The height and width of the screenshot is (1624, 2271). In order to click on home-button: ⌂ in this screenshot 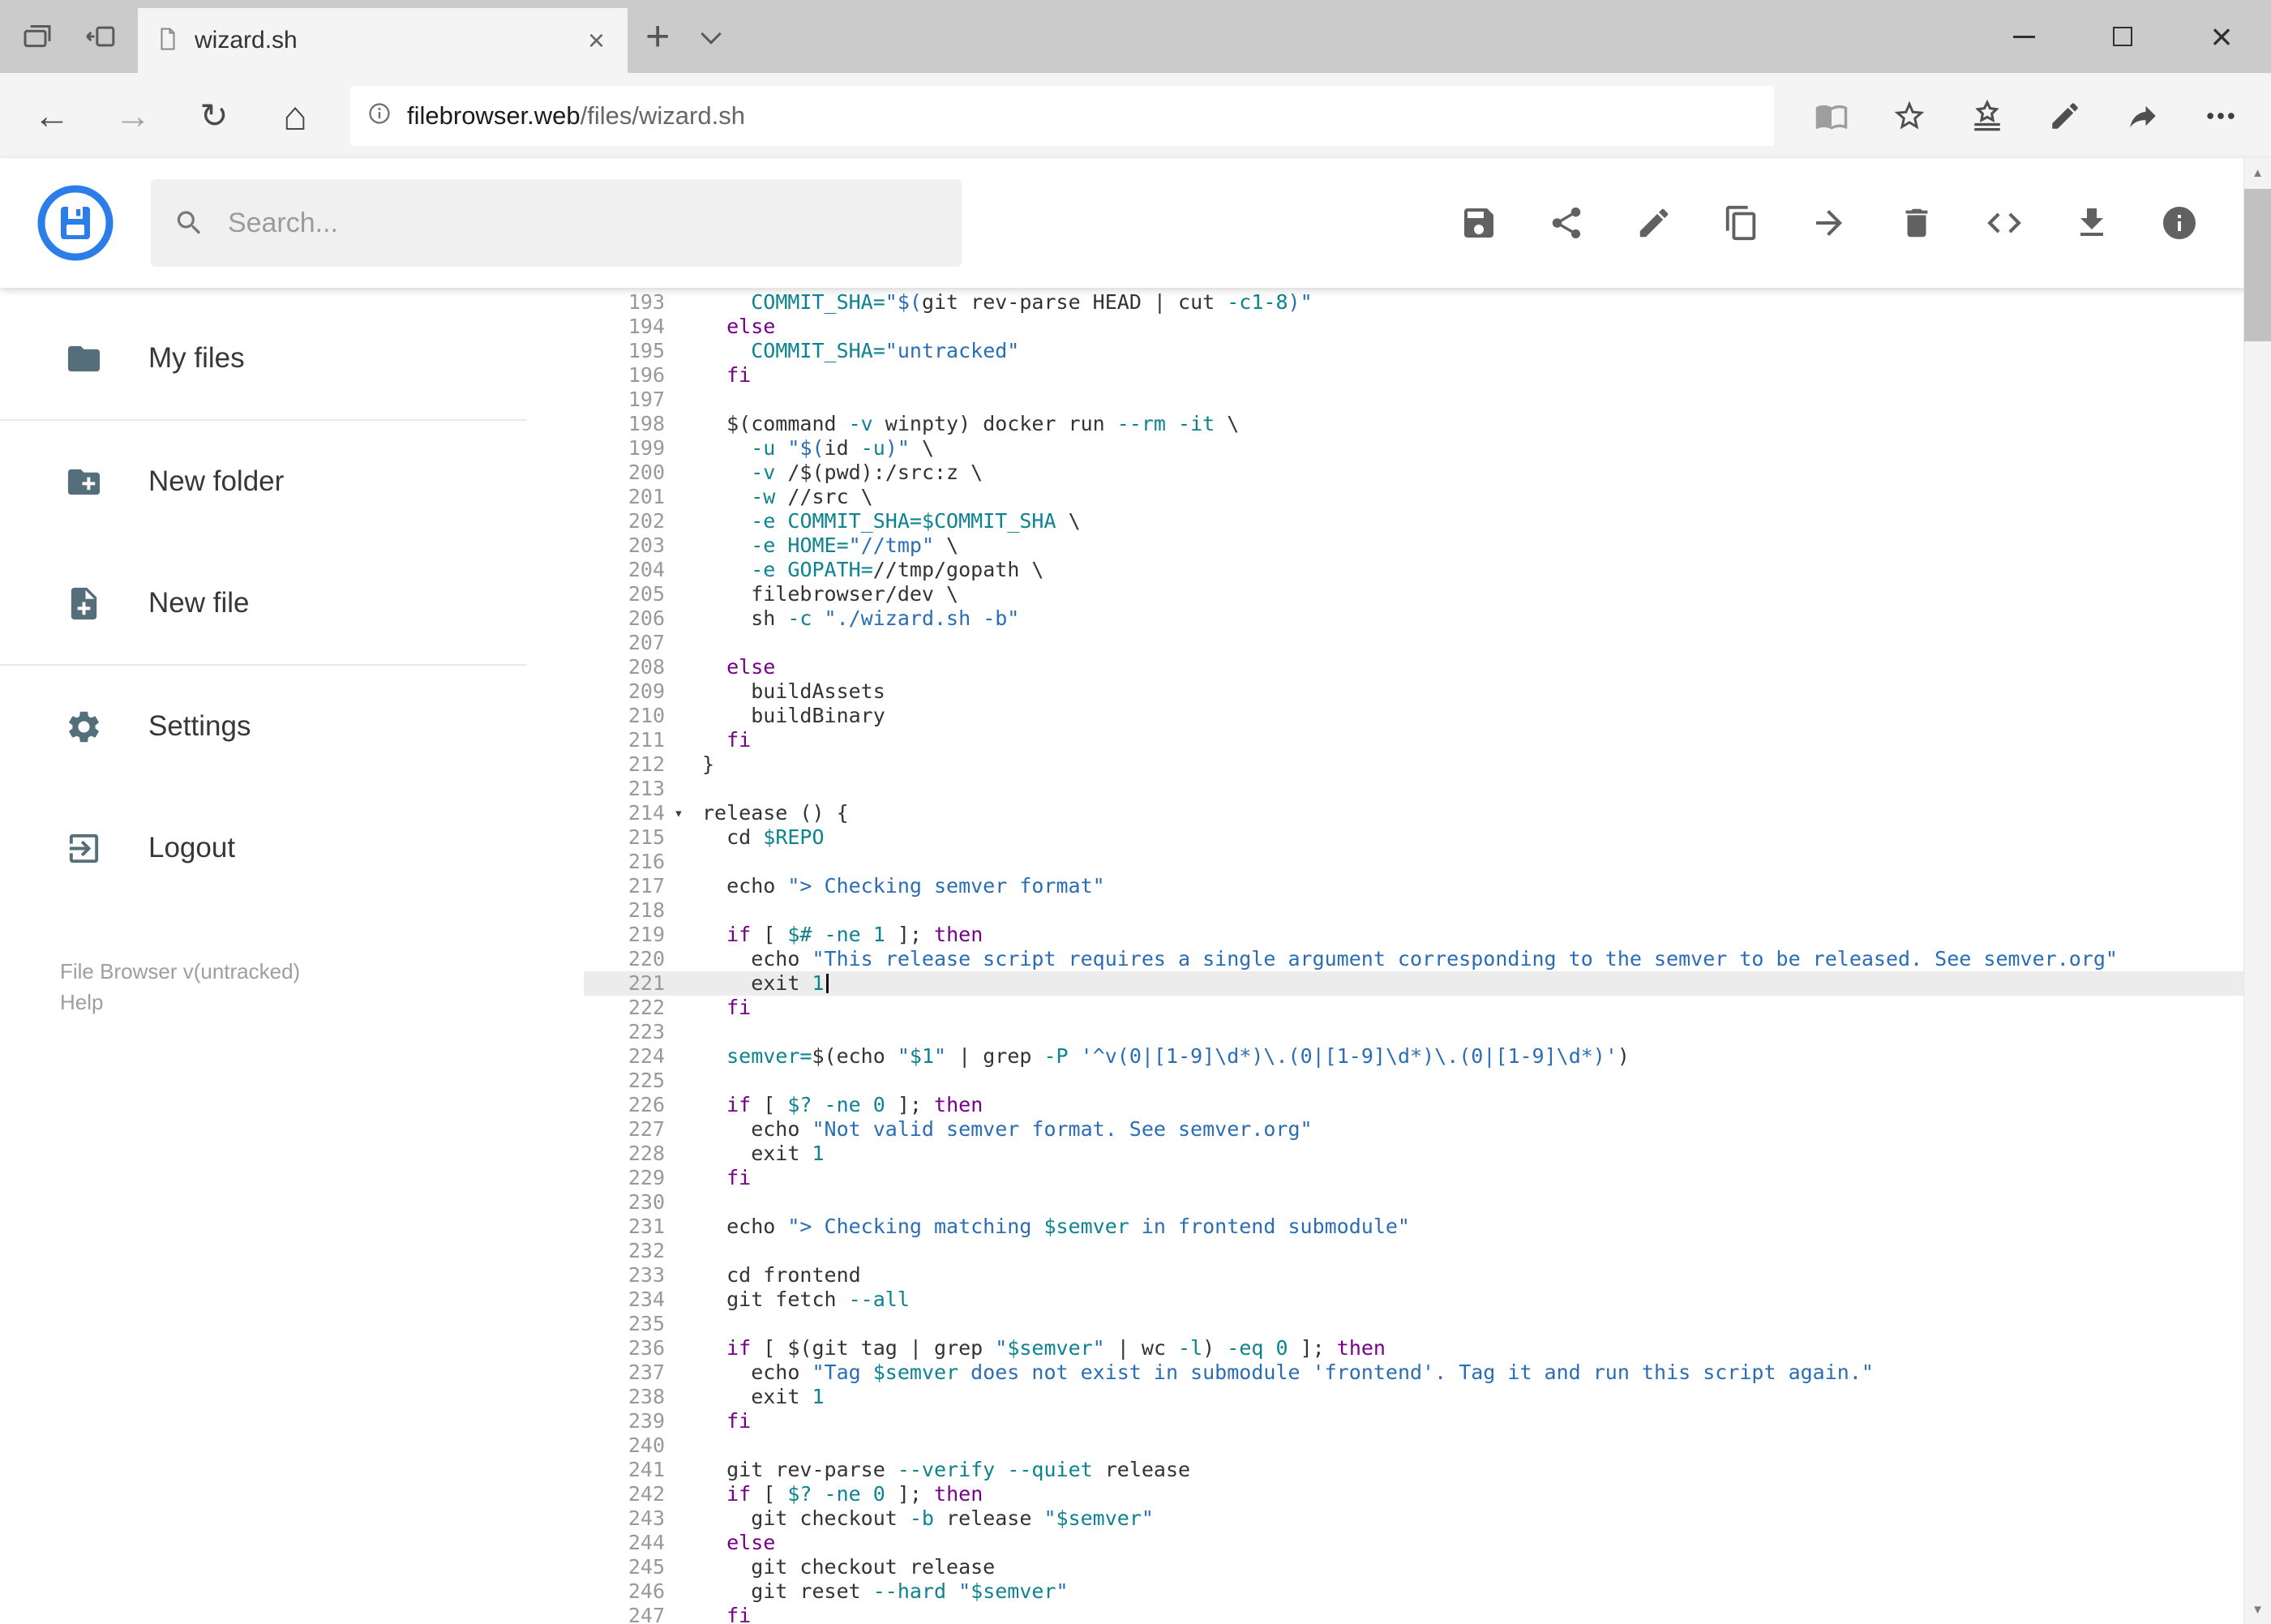, I will do `click(295, 116)`.